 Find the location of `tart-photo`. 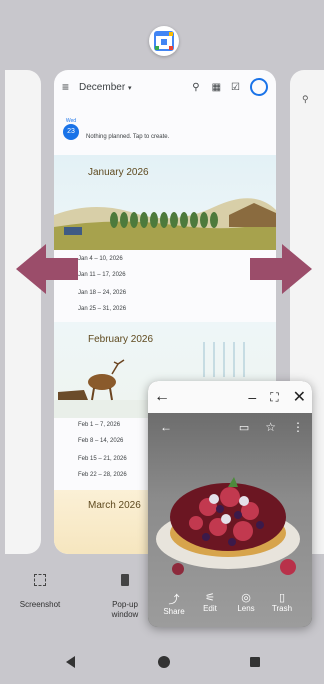

tart-photo is located at coordinates (228, 526).